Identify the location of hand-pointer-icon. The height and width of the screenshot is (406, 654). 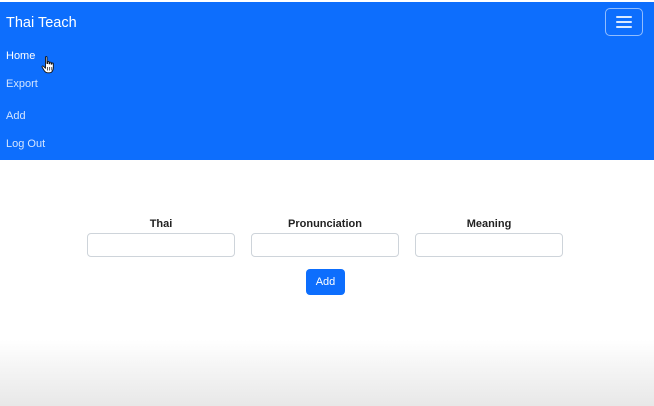
(47, 65).